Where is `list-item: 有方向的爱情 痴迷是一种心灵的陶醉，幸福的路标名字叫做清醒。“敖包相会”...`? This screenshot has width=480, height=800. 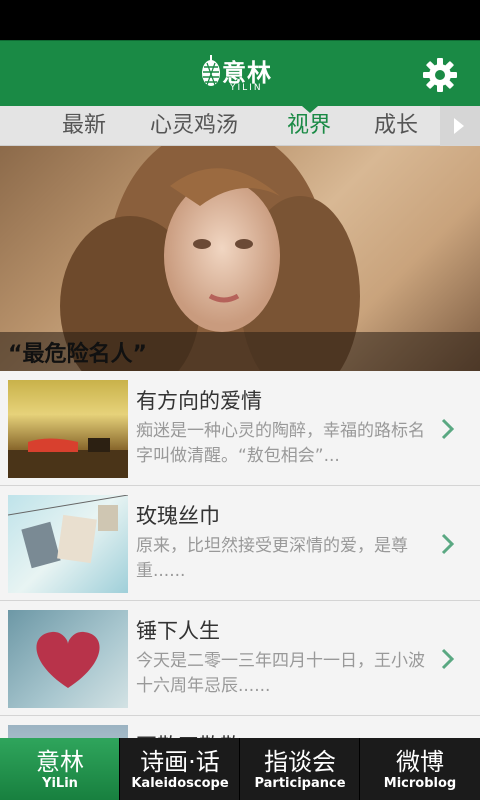
list-item: 有方向的爱情 痴迷是一种心灵的陶醉，幸福的路标名字叫做清醒。“敖包相会”... is located at coordinates (240, 428).